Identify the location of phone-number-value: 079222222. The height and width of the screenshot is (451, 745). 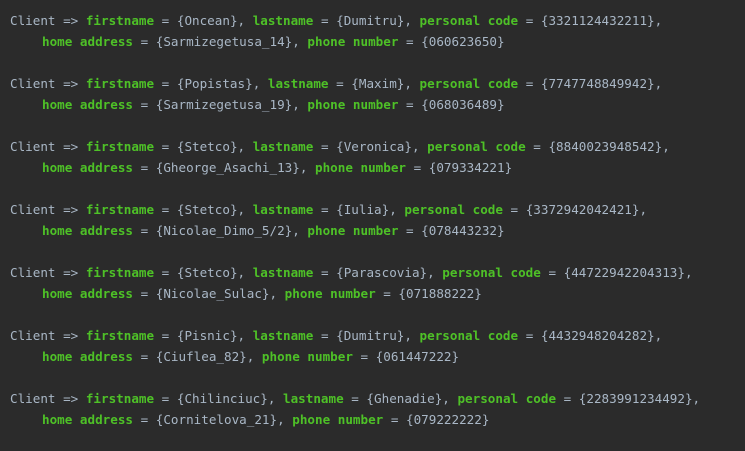
(447, 419).